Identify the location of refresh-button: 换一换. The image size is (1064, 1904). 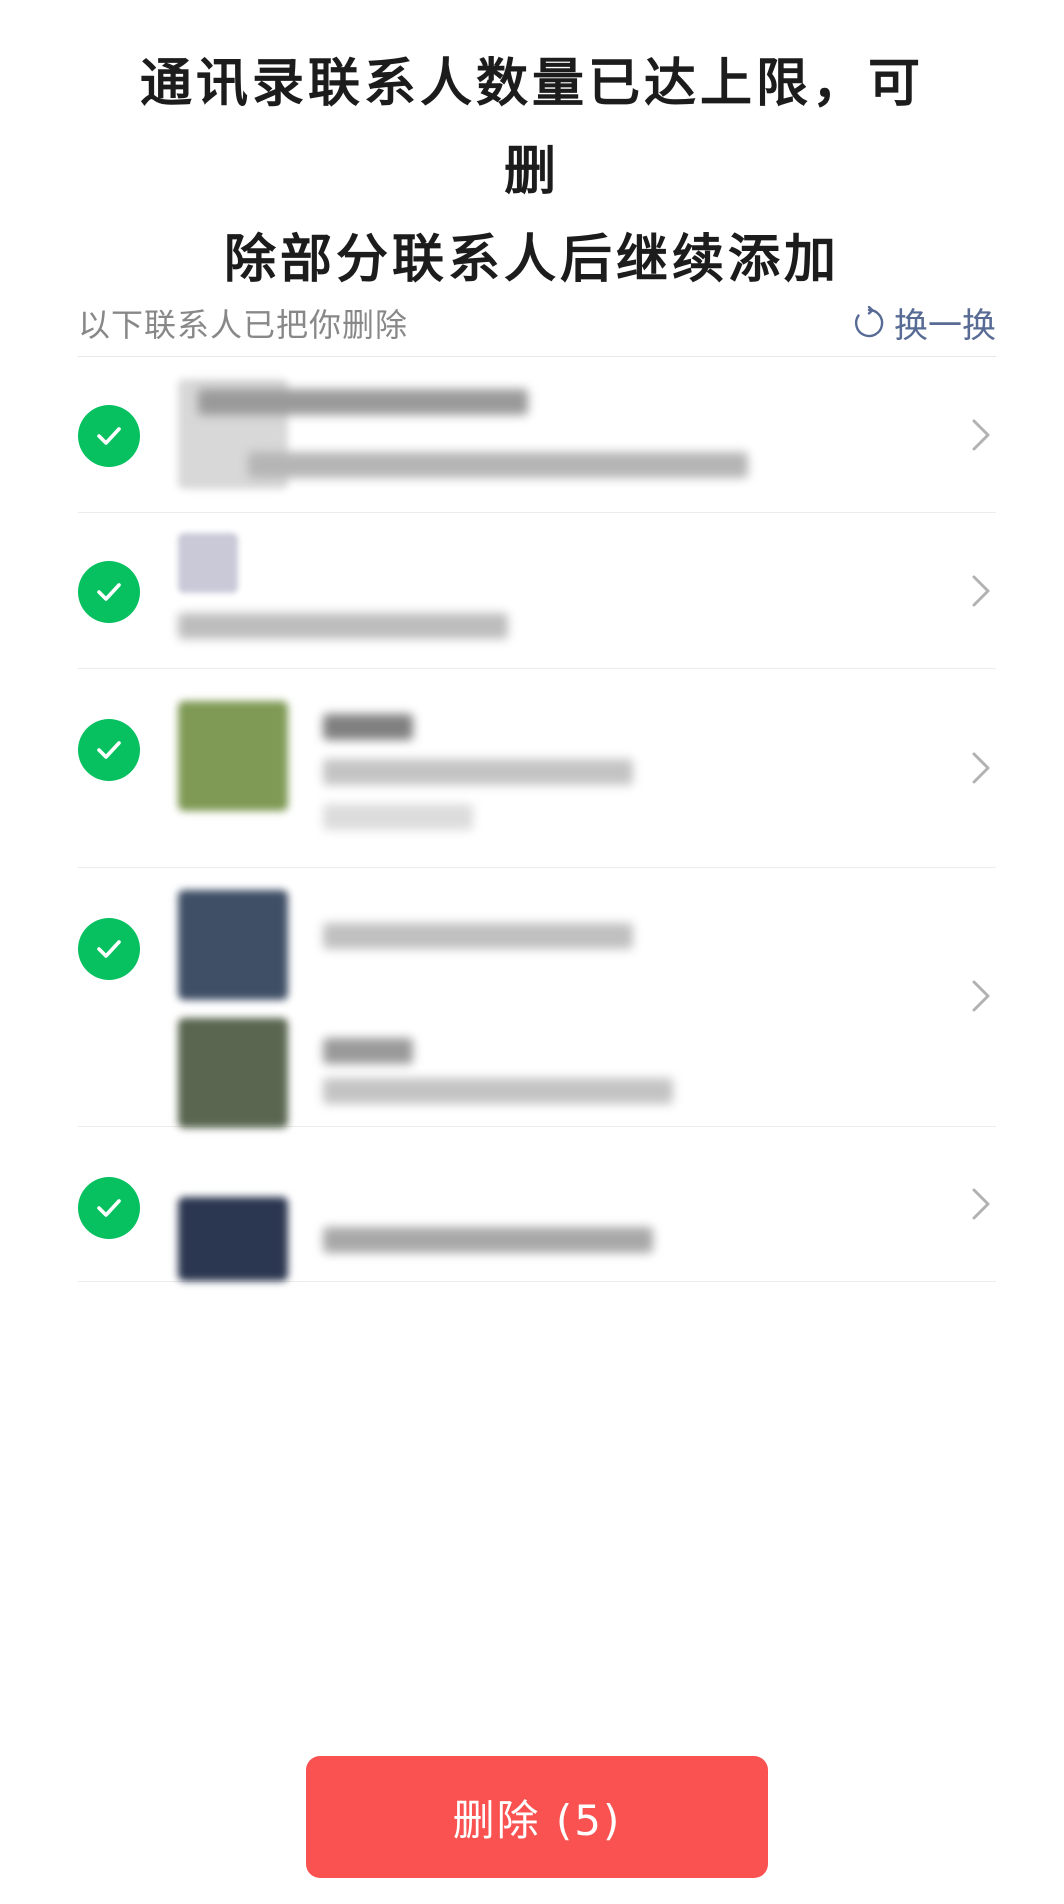
(924, 322).